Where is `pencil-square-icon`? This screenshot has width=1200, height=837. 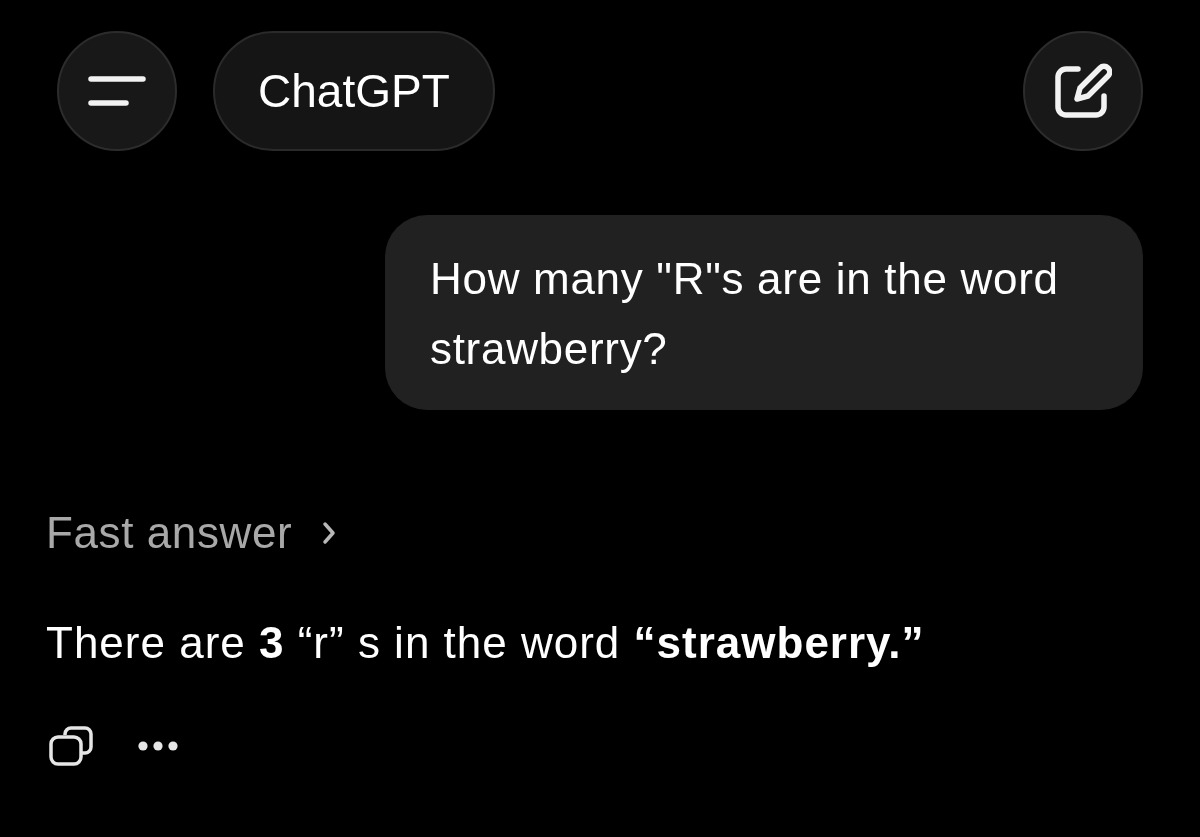 pencil-square-icon is located at coordinates (1083, 91).